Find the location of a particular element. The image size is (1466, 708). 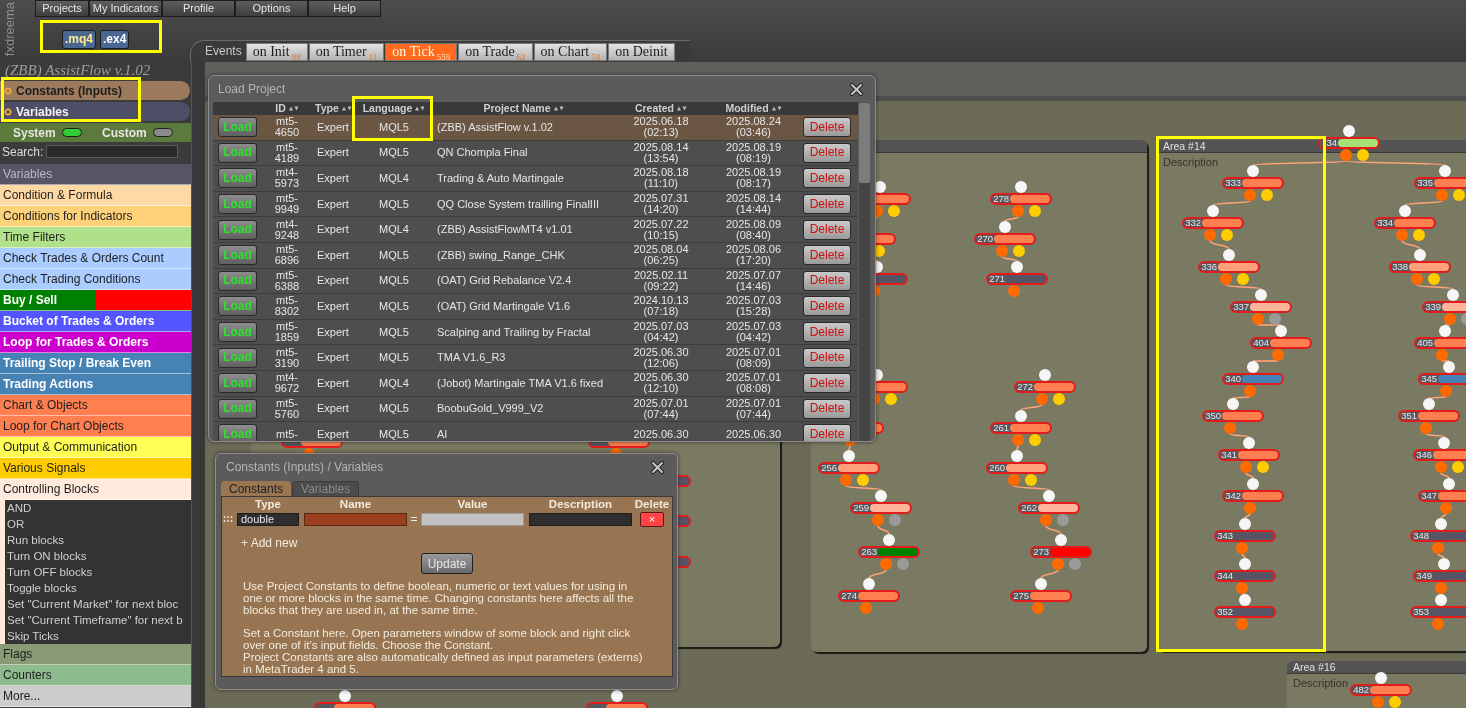

category-item: Chart & Objects is located at coordinates (95, 405).